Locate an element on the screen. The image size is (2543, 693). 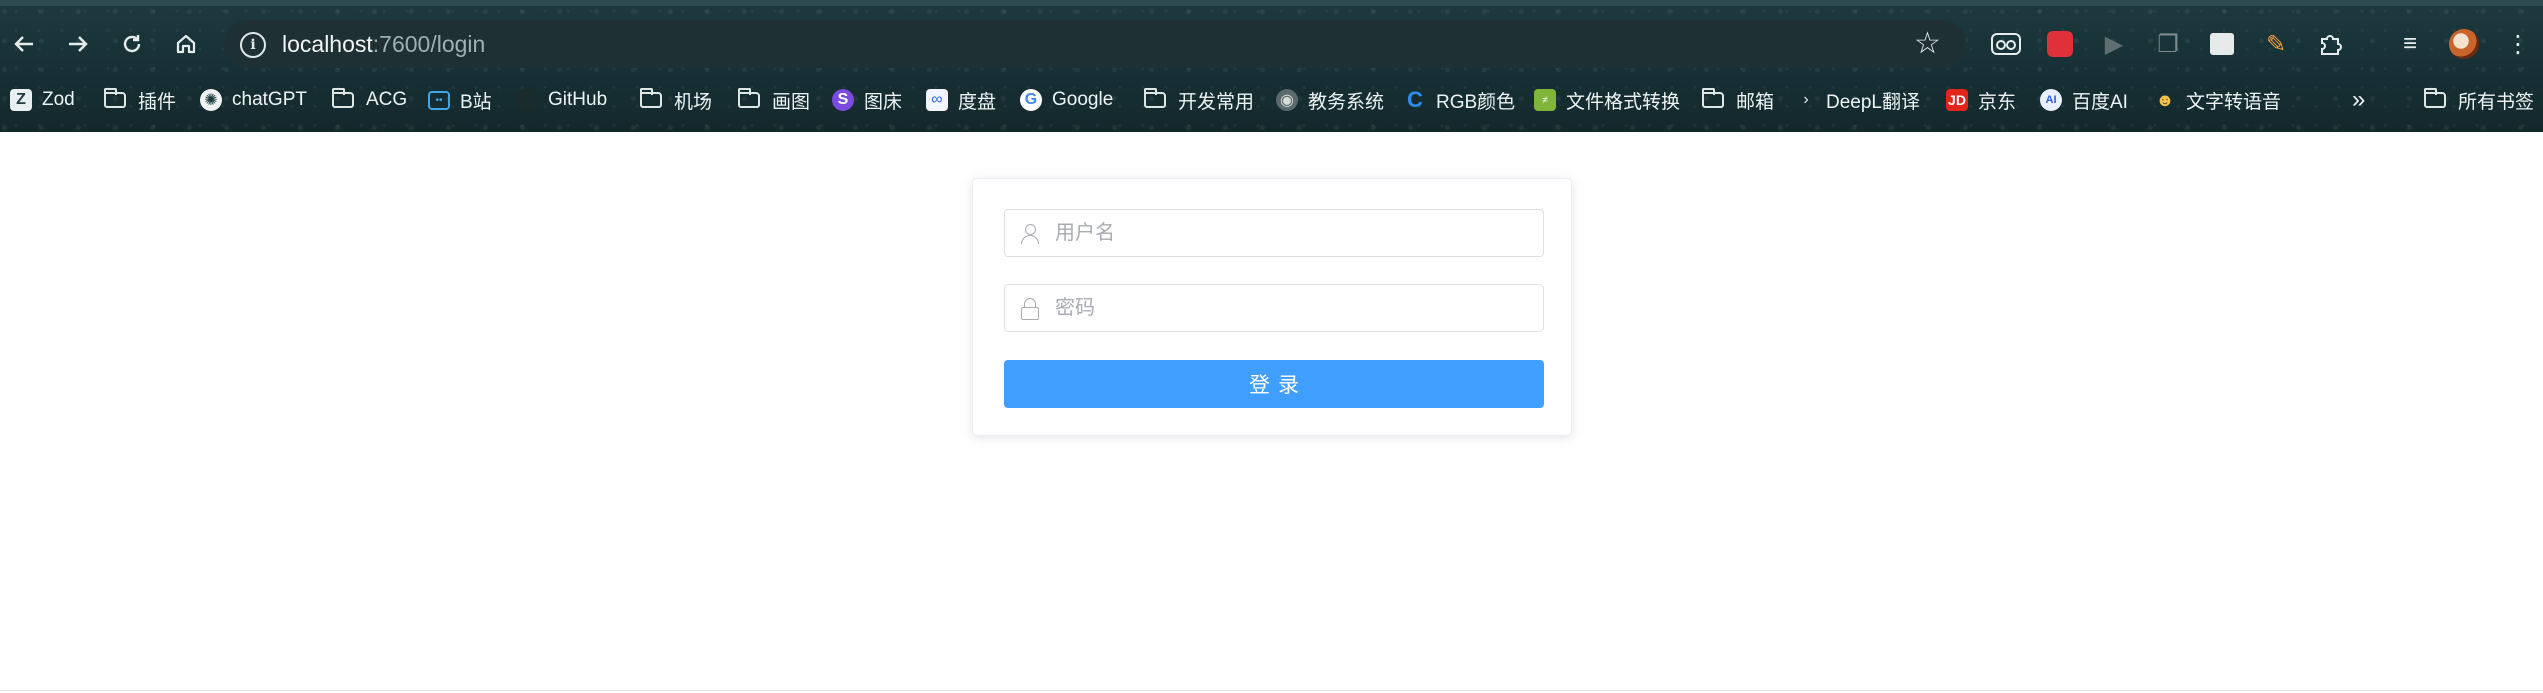
reload-button is located at coordinates (132, 44).